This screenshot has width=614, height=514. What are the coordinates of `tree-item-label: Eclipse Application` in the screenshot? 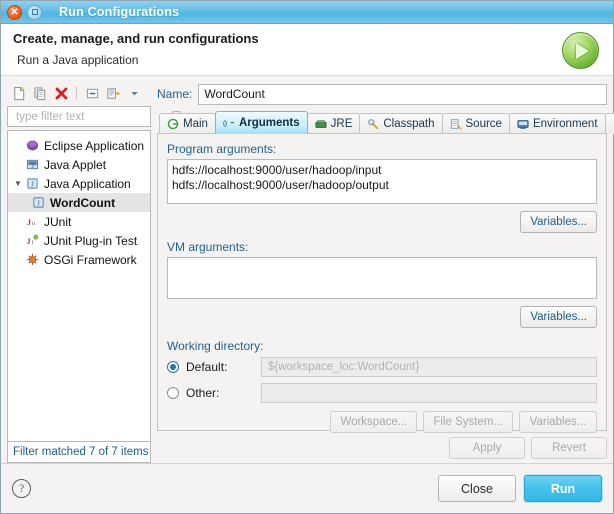 It's located at (94, 145).